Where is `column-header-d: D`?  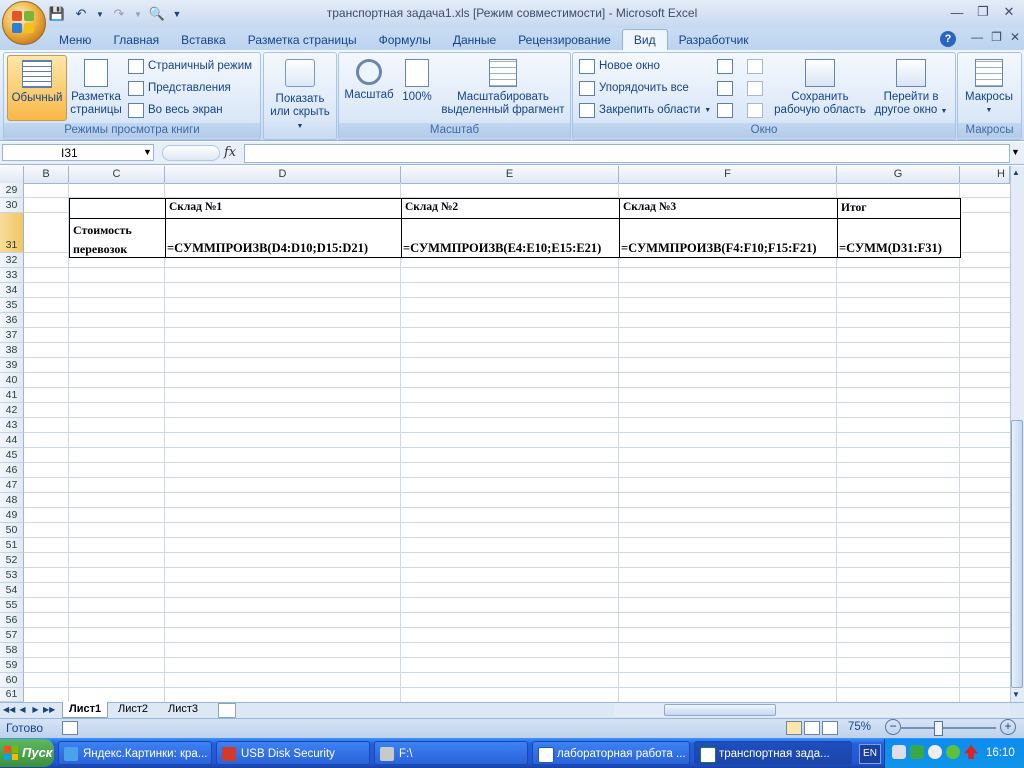 column-header-d: D is located at coordinates (283, 174).